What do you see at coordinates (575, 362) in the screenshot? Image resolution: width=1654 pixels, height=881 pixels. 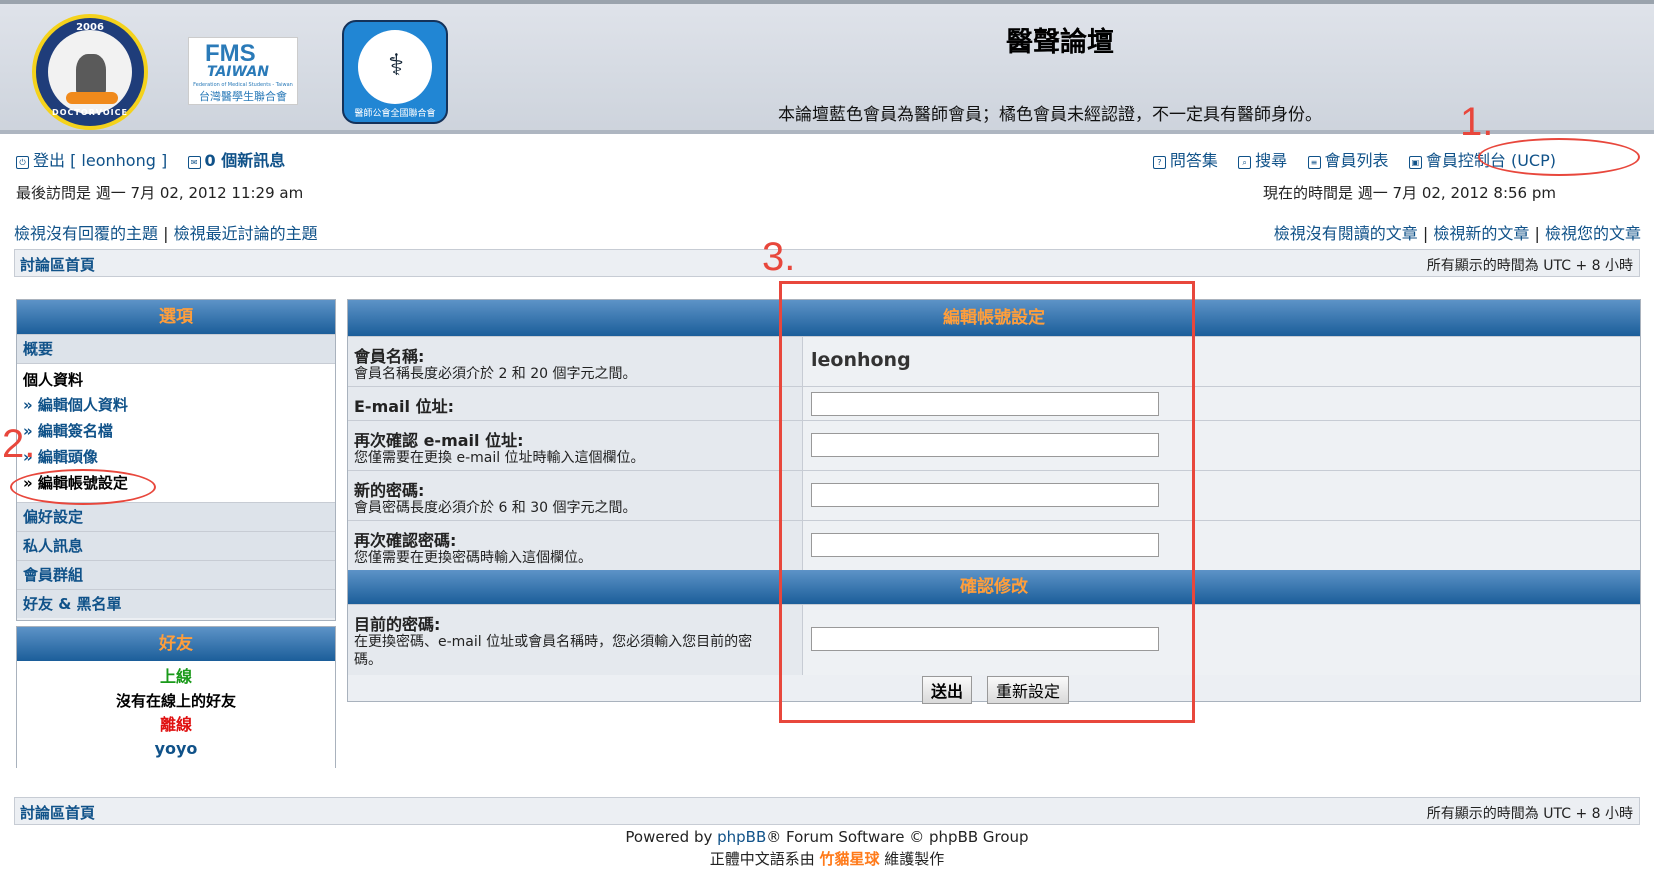 I see `username-label-cell: 會員名稱: 會員名稱長度必須介於 2 和 20 個字元之間。` at bounding box center [575, 362].